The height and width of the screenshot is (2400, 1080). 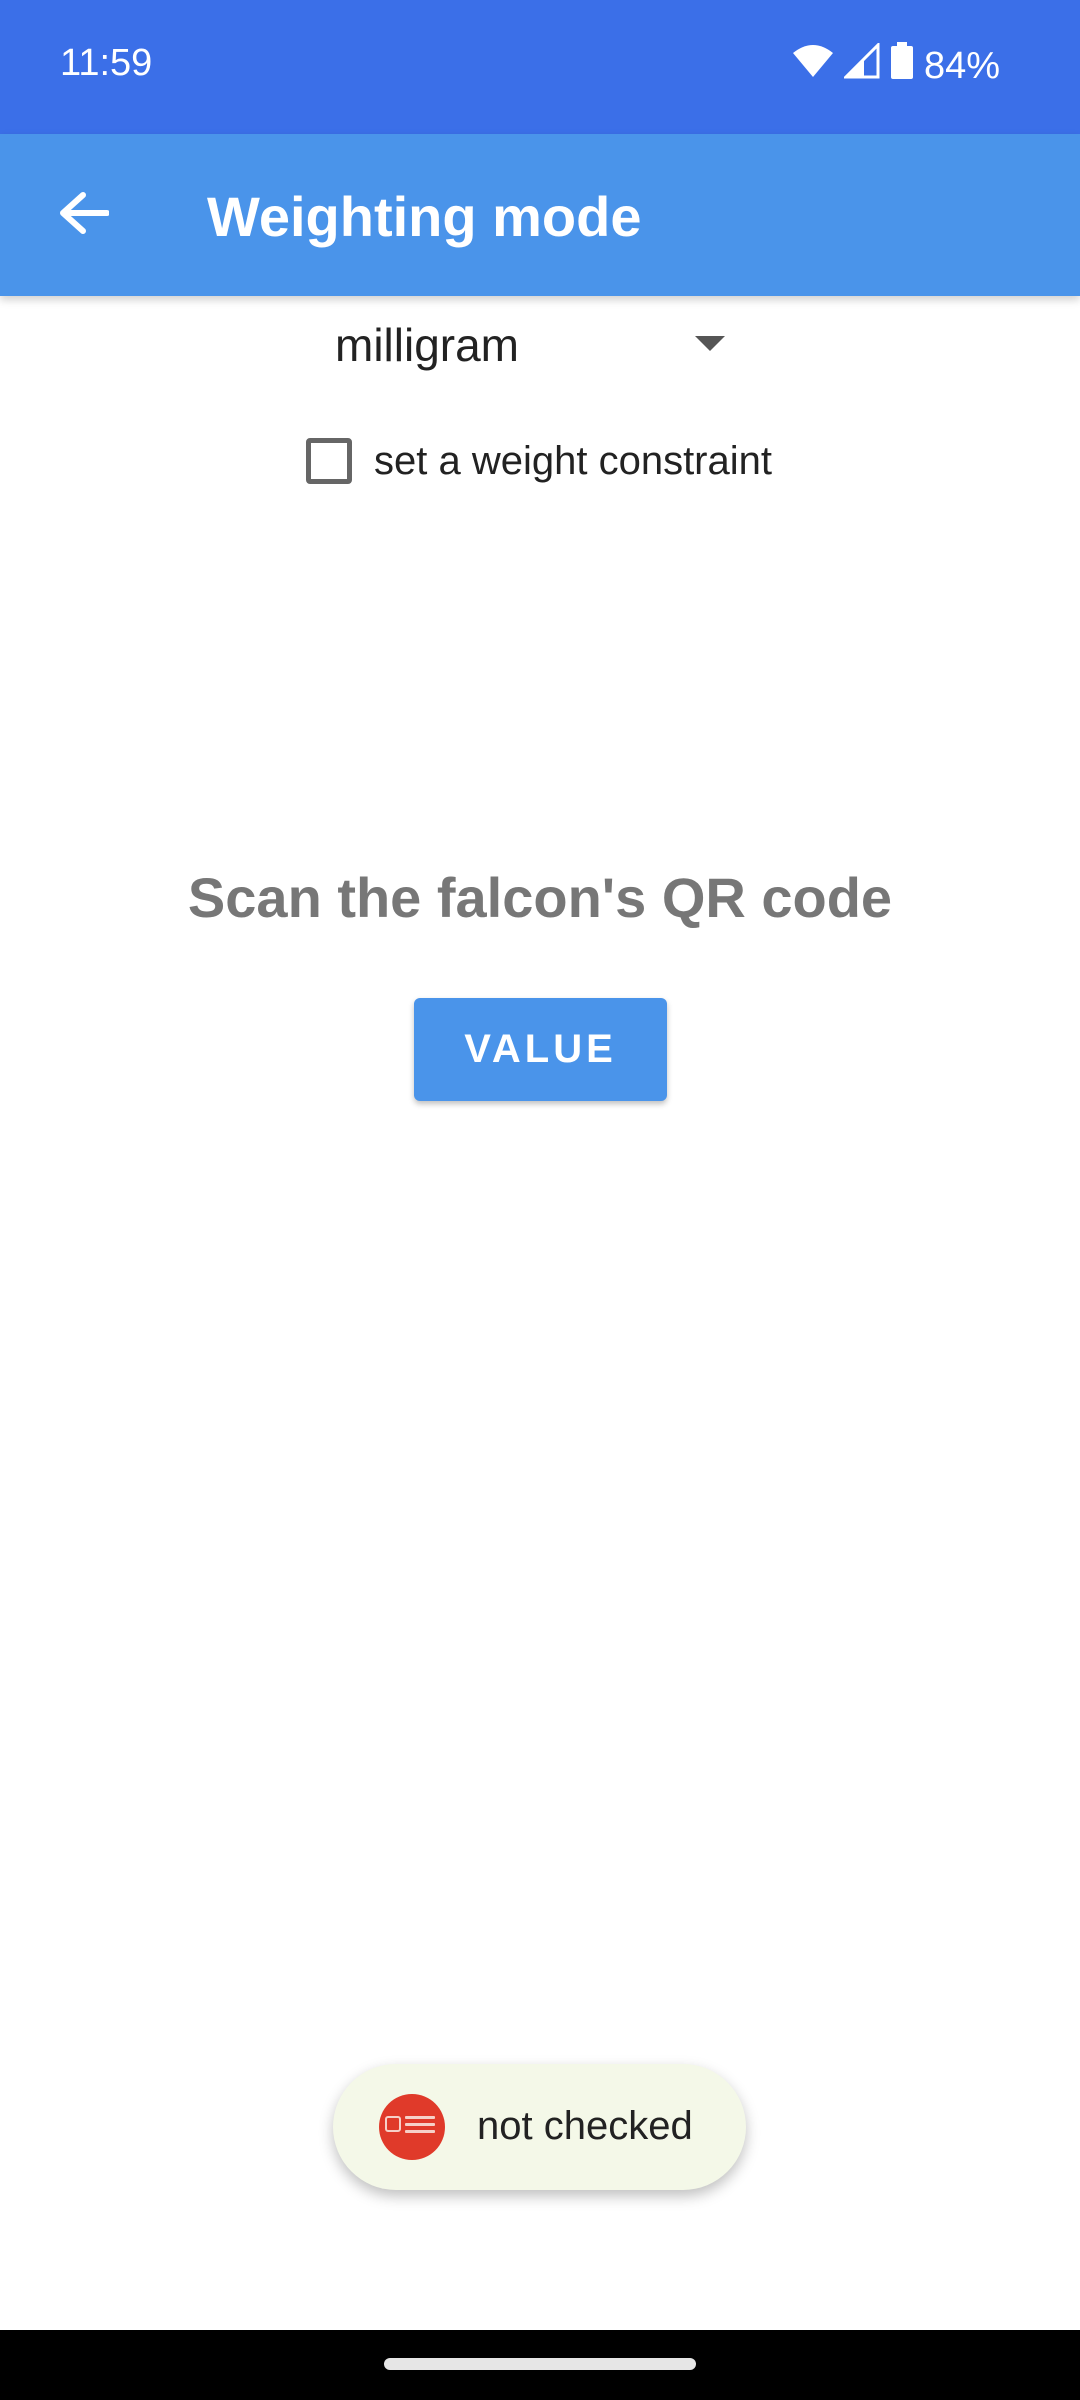 I want to click on page-title: Weighting mode, so click(x=424, y=216).